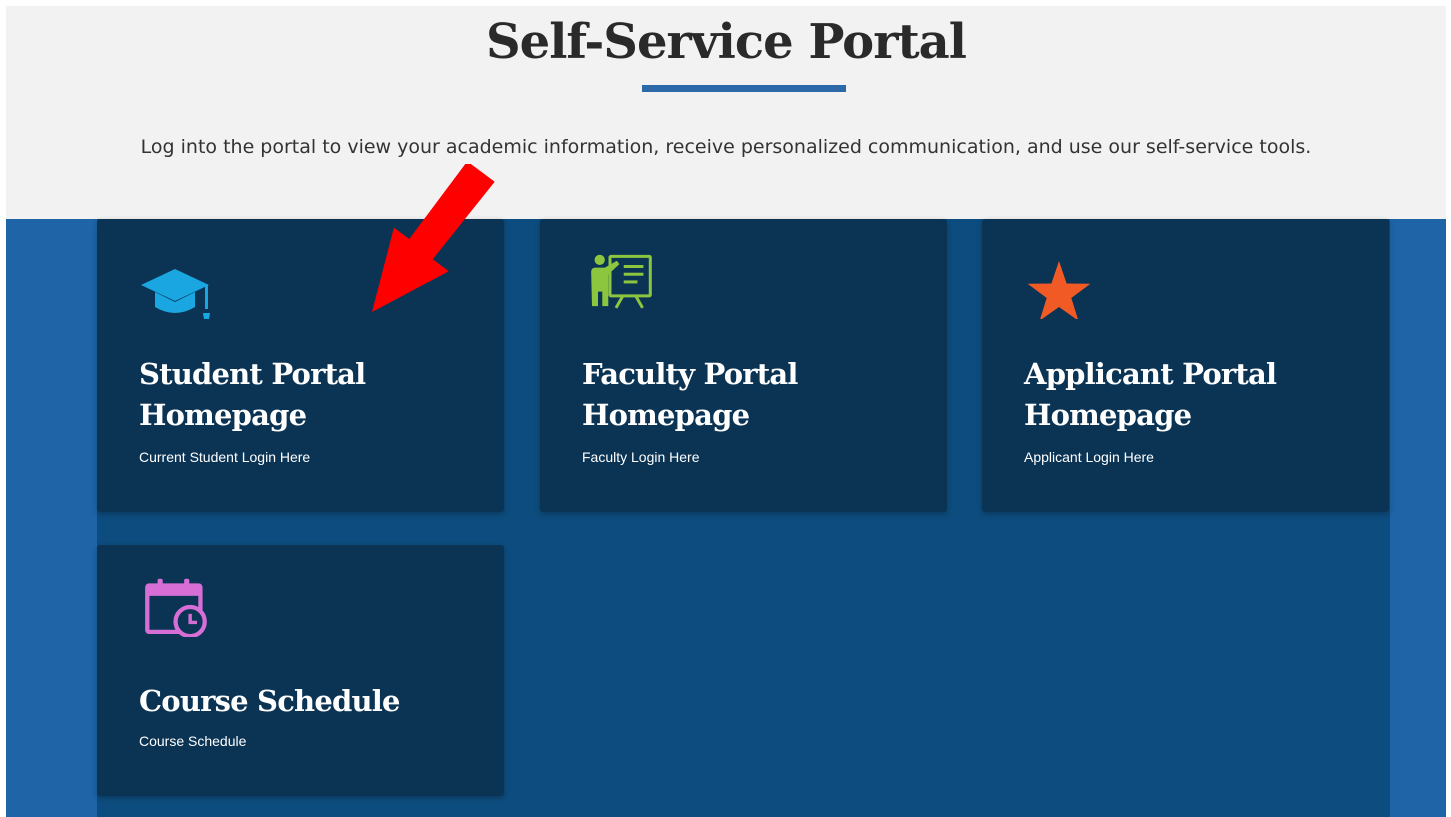 This screenshot has width=1451, height=817. Describe the element at coordinates (175, 294) in the screenshot. I see `graduation-cap-icon` at that location.